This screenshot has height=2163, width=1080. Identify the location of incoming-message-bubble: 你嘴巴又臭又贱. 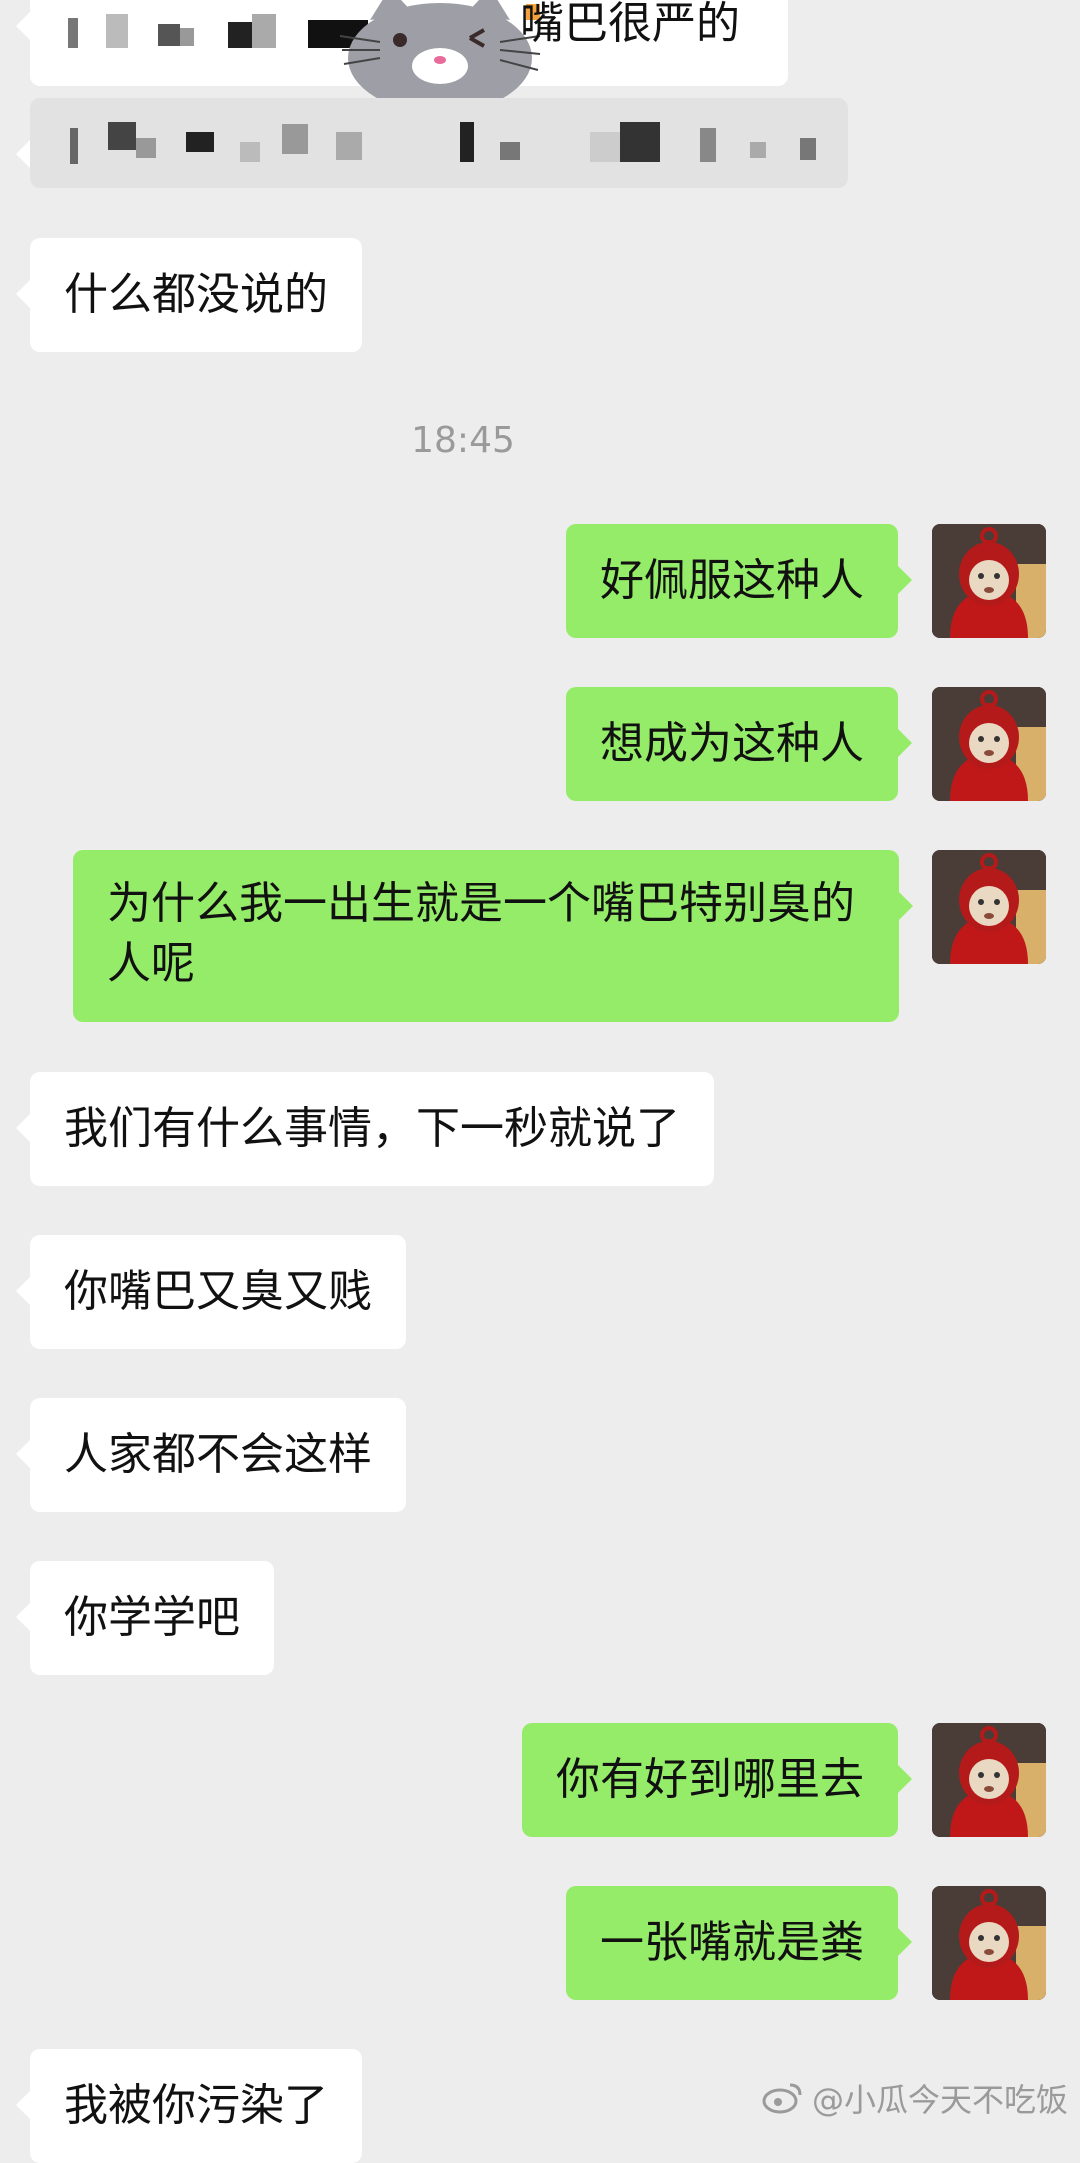
(211, 1292).